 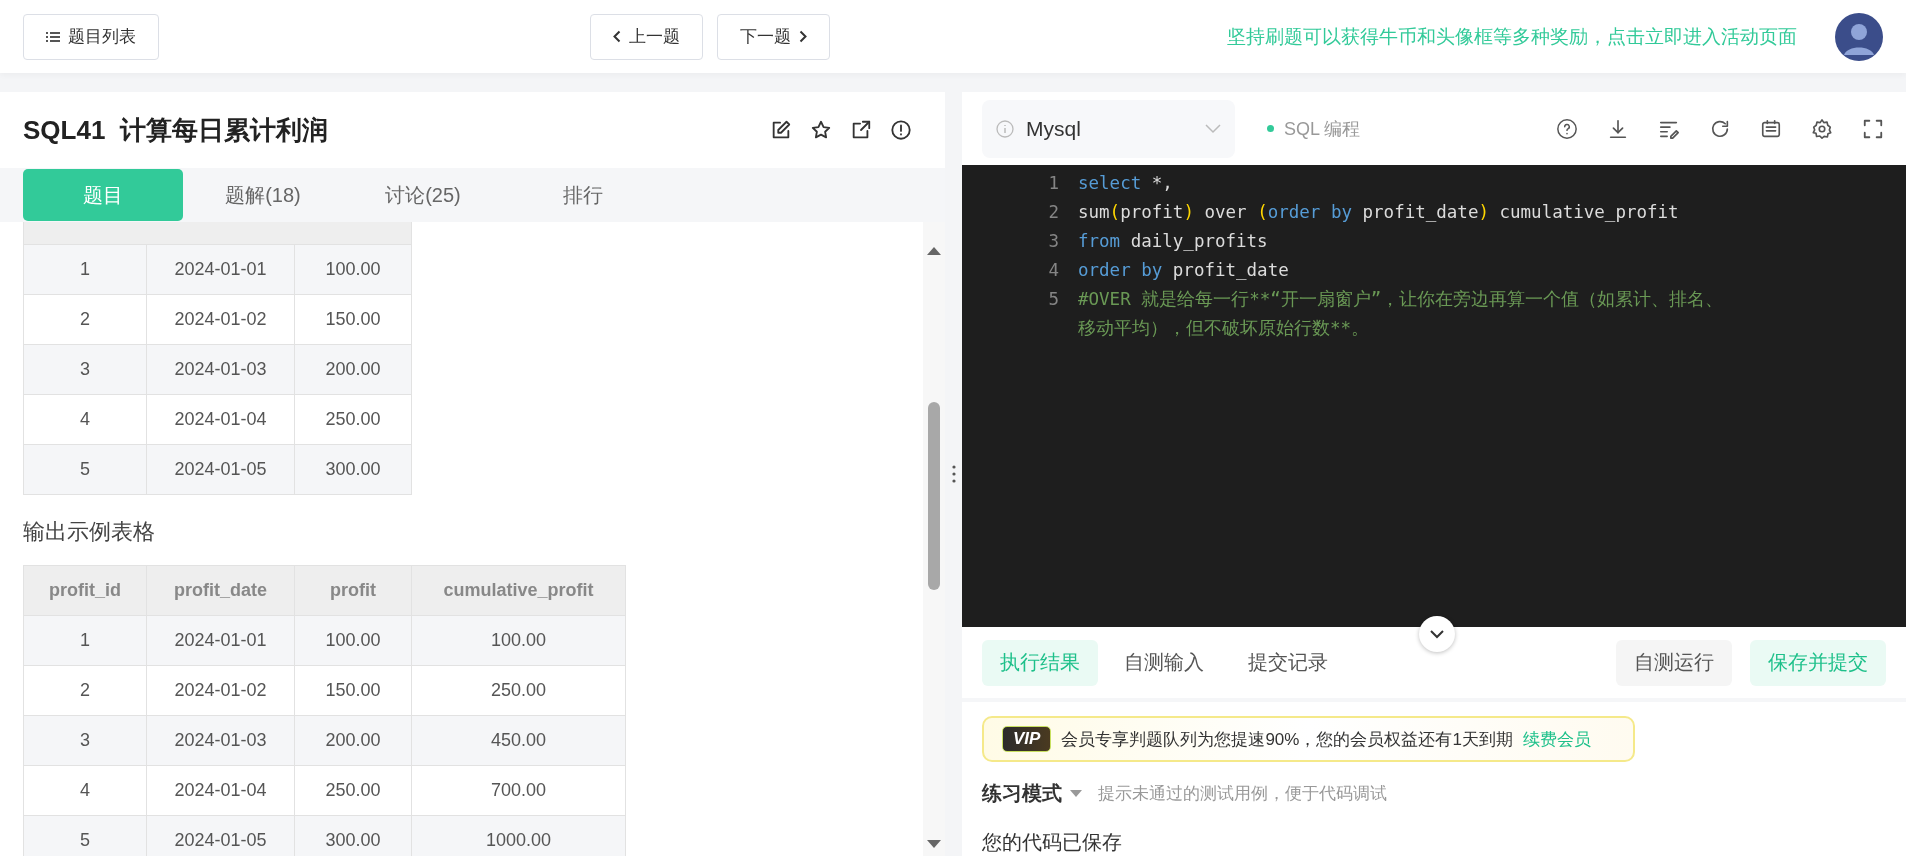 What do you see at coordinates (91, 36) in the screenshot?
I see `problem-list-button: 题目列表` at bounding box center [91, 36].